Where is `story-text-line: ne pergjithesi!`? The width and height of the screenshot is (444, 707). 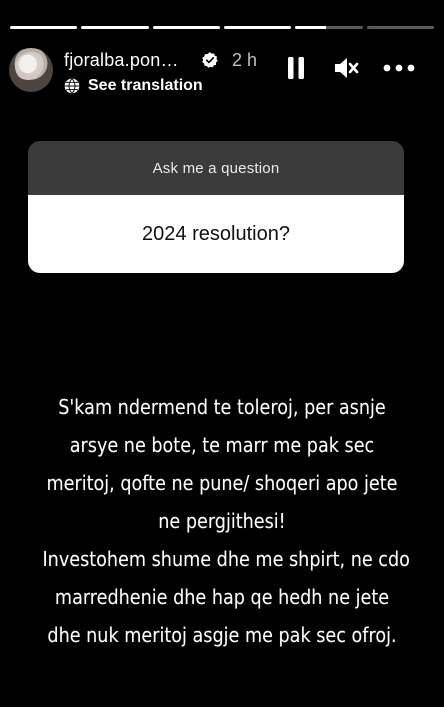
story-text-line: ne pergjithesi! is located at coordinates (222, 521).